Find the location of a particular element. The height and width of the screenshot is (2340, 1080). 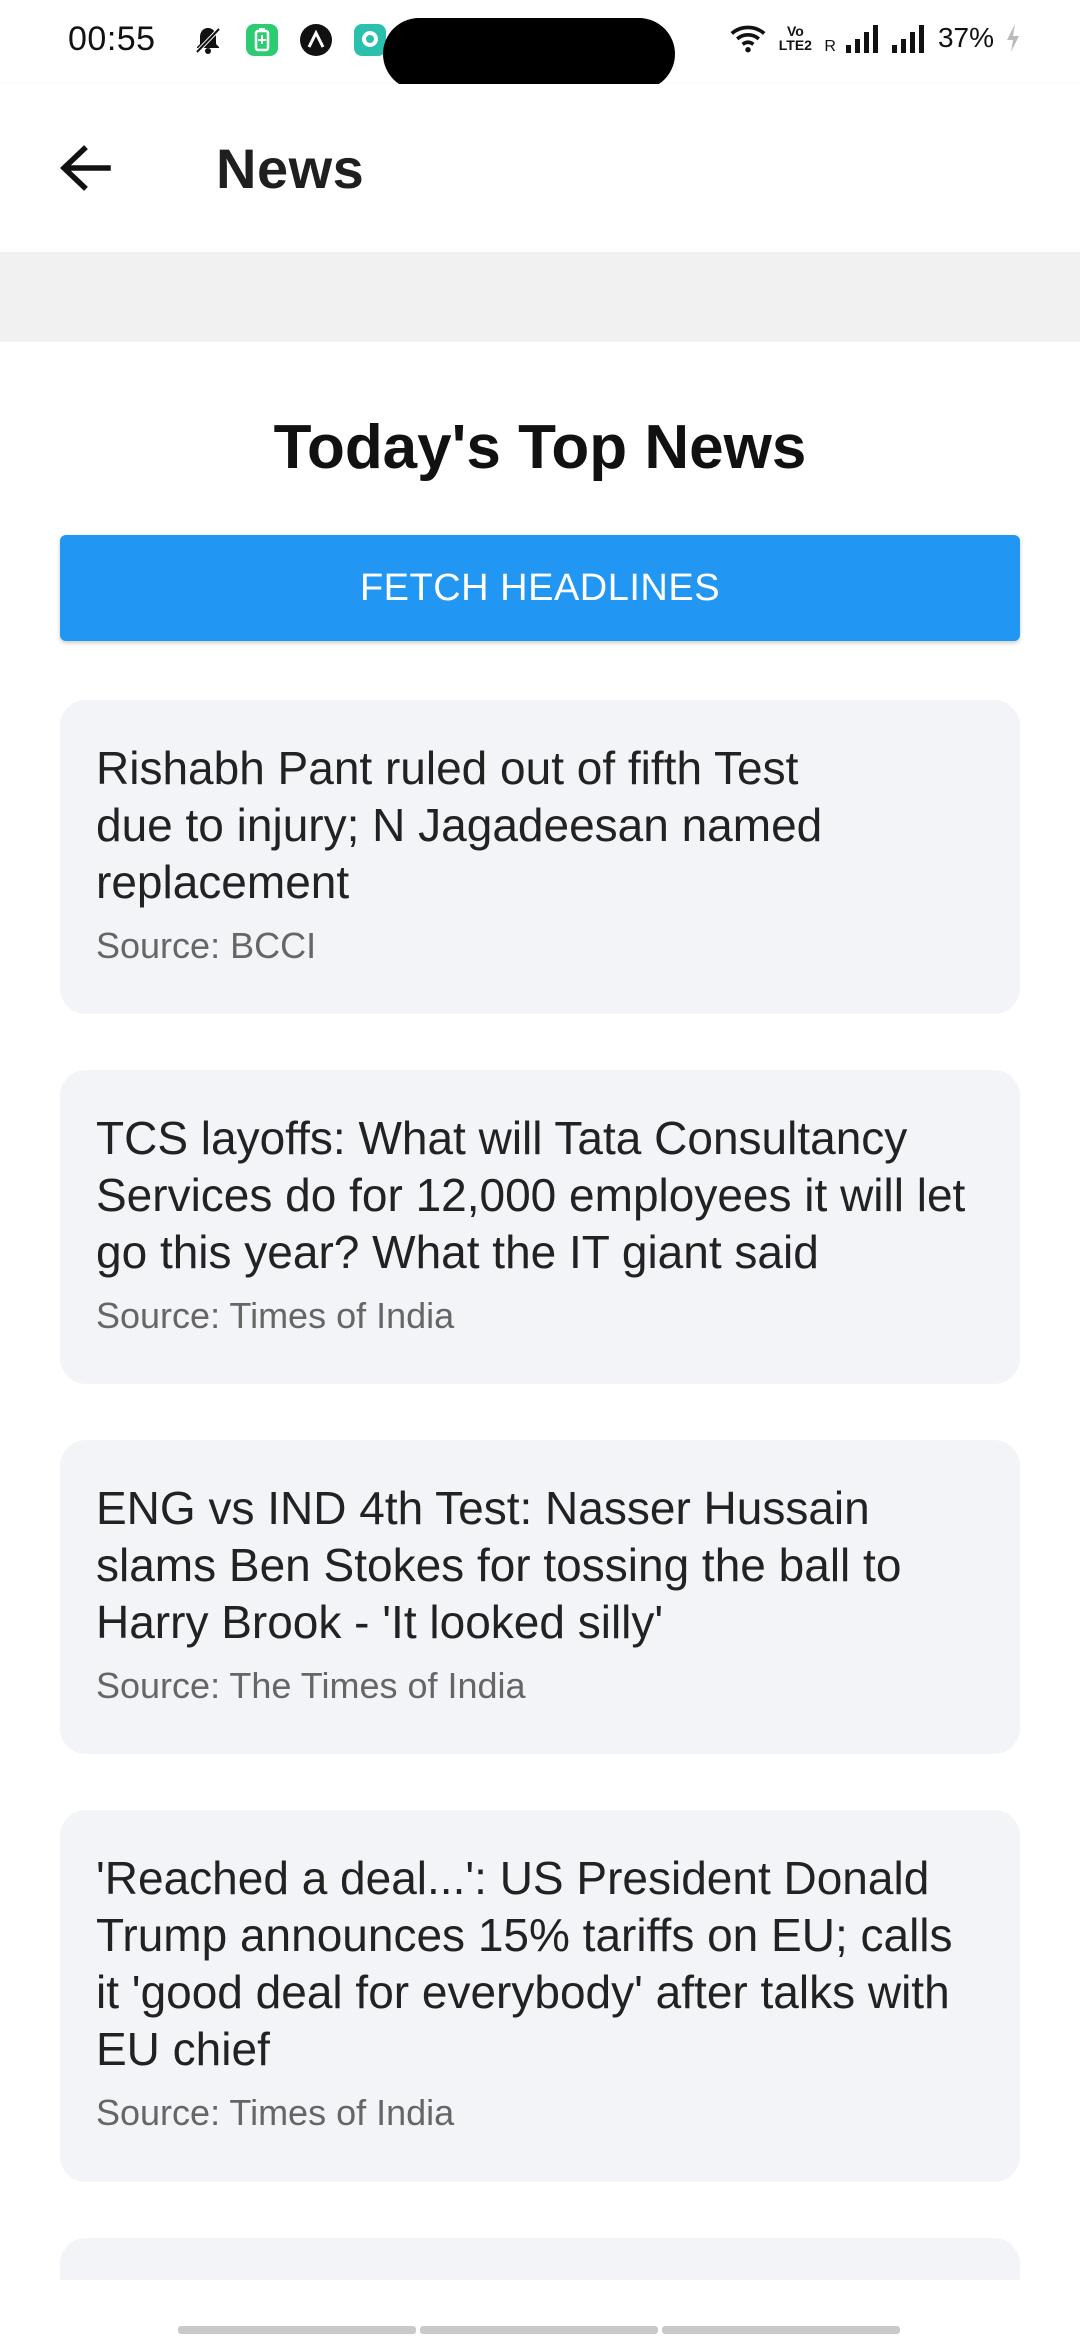

battery-saver-icon is located at coordinates (262, 40).